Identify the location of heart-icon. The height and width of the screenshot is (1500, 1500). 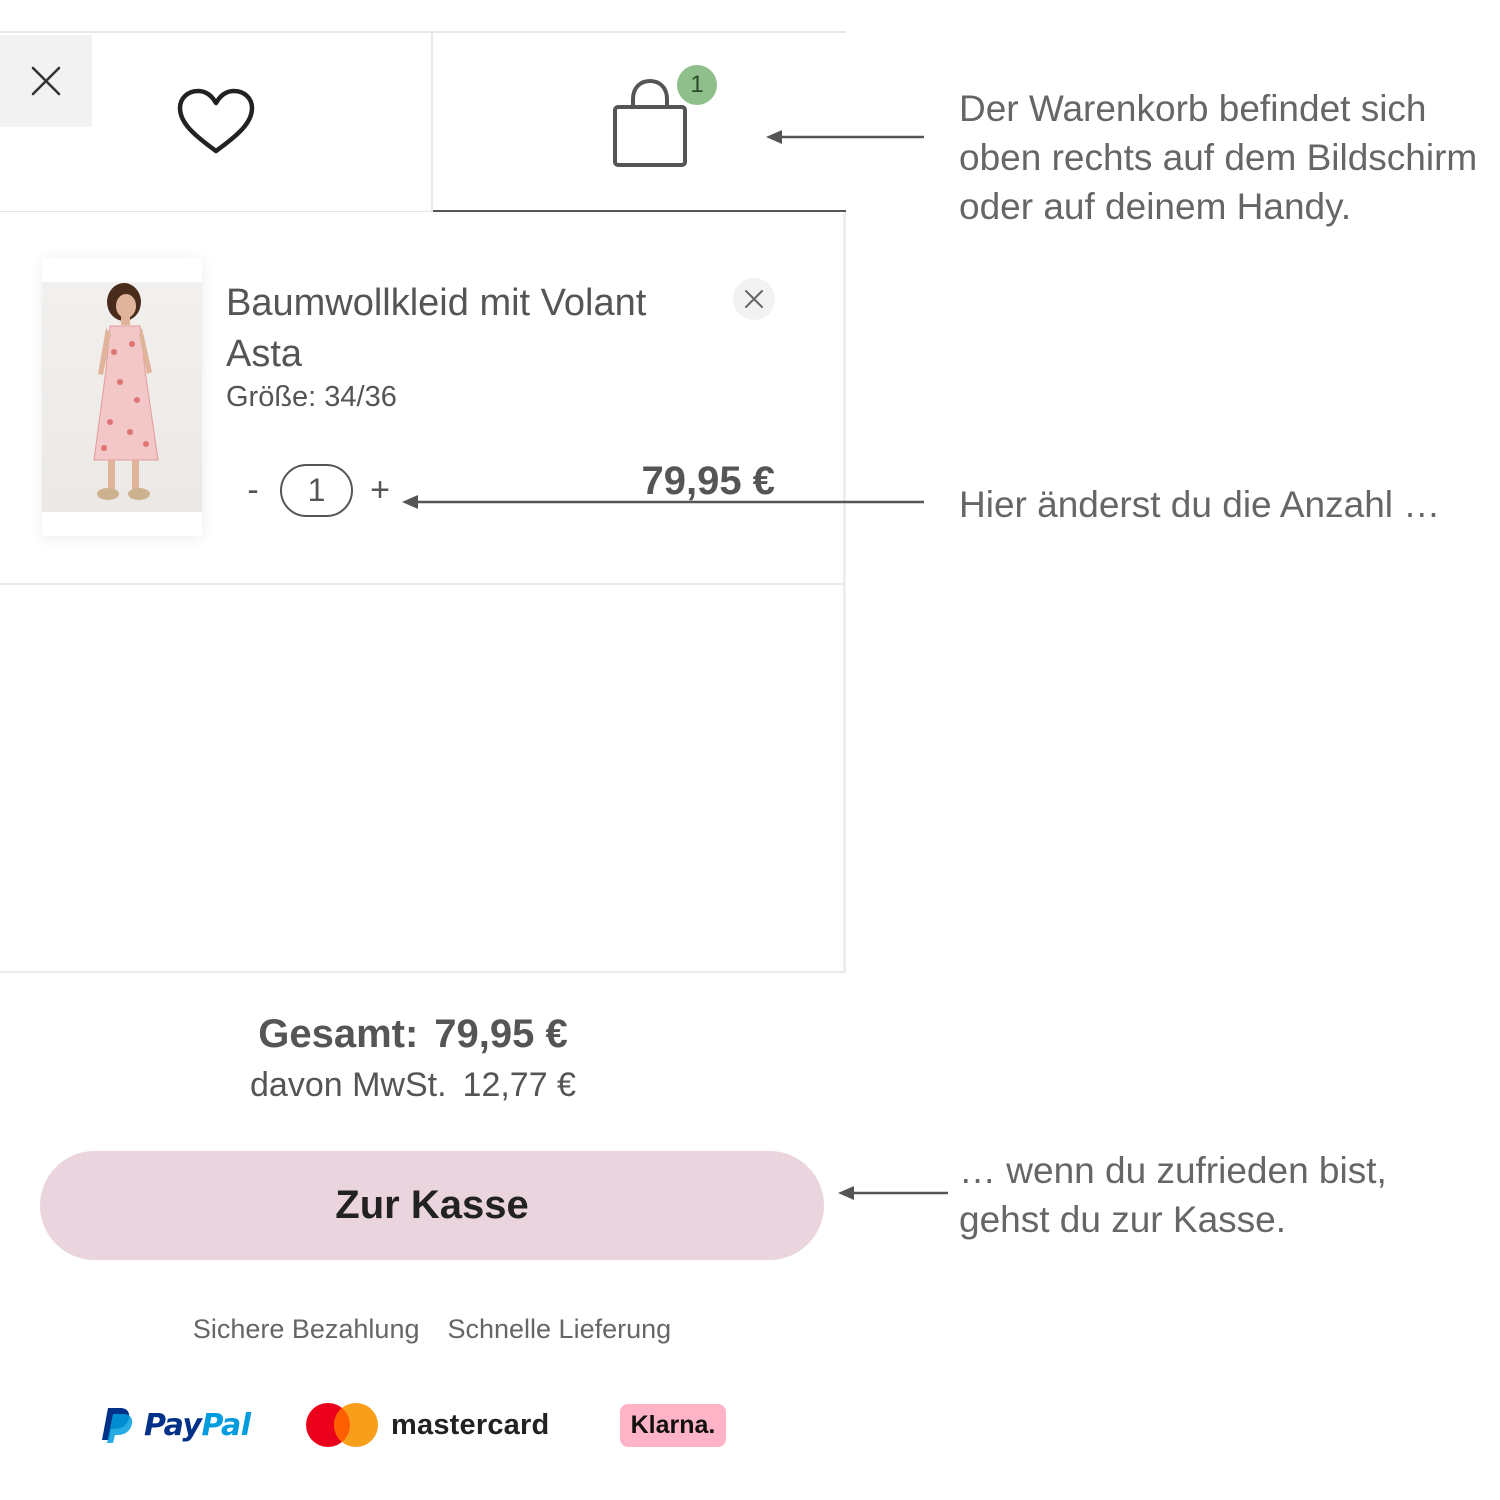
(215, 121).